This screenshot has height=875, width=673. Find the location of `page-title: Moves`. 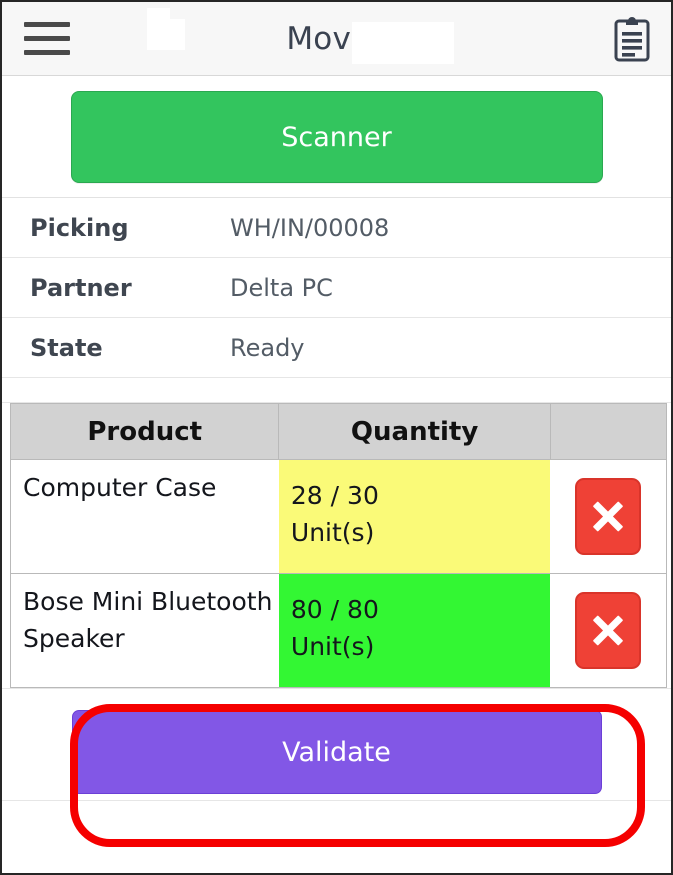

page-title: Moves is located at coordinates (336, 38).